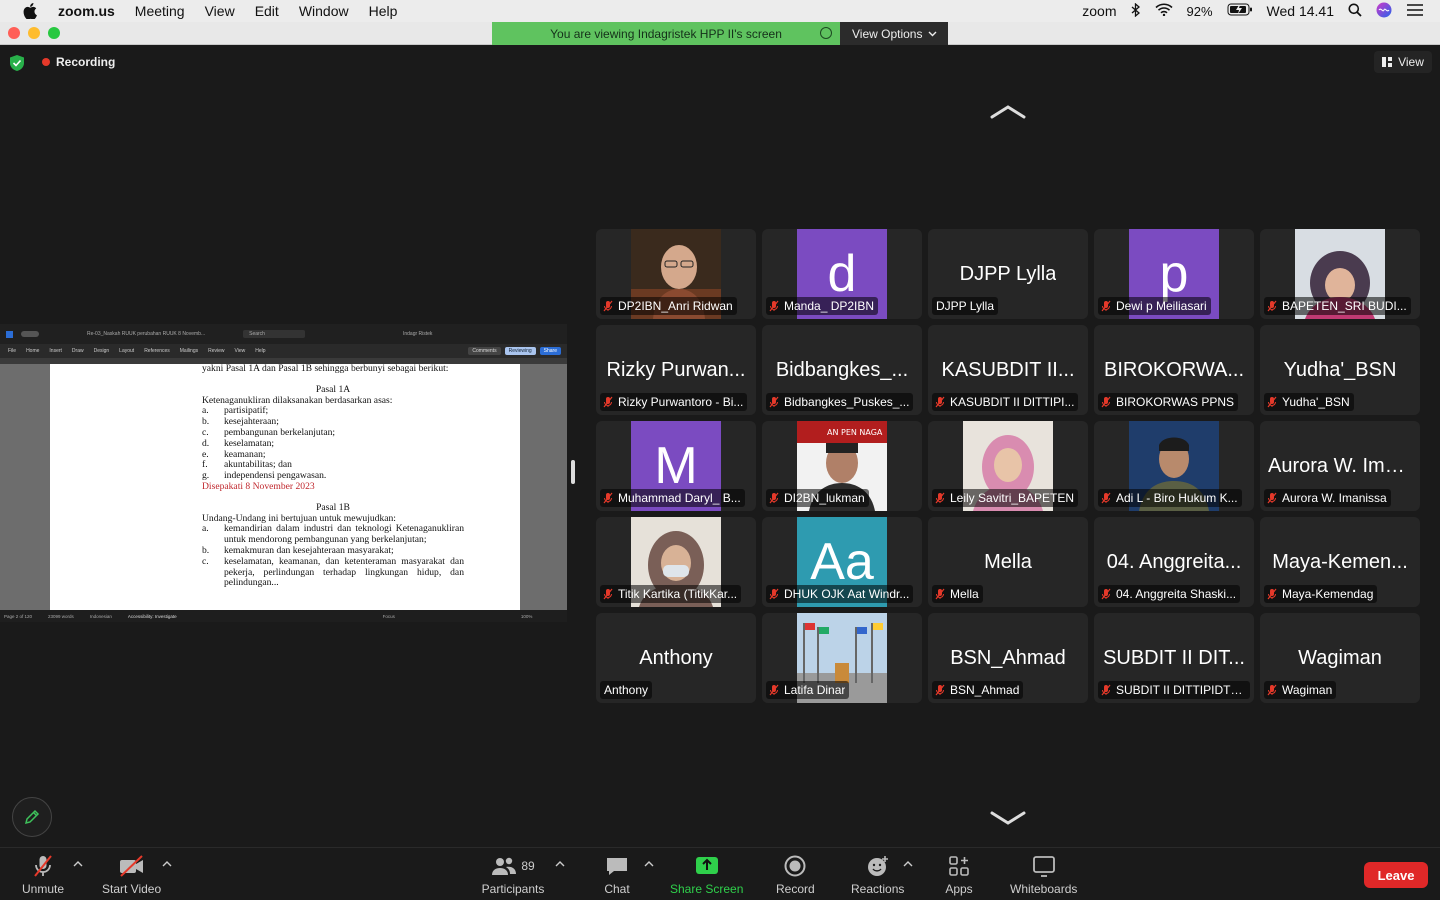 Image resolution: width=1440 pixels, height=900 pixels. What do you see at coordinates (43, 875) in the screenshot?
I see `unmute-button: Unmute` at bounding box center [43, 875].